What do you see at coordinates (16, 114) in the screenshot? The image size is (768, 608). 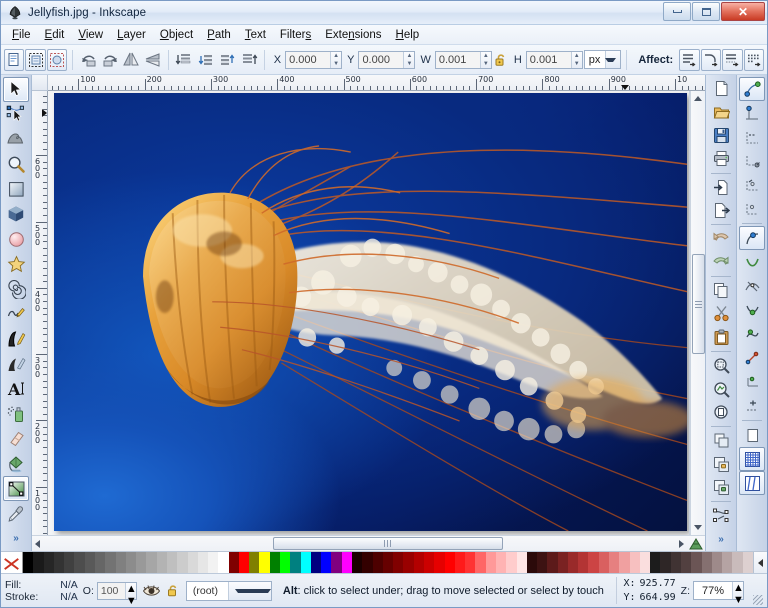 I see `node-editor-tool` at bounding box center [16, 114].